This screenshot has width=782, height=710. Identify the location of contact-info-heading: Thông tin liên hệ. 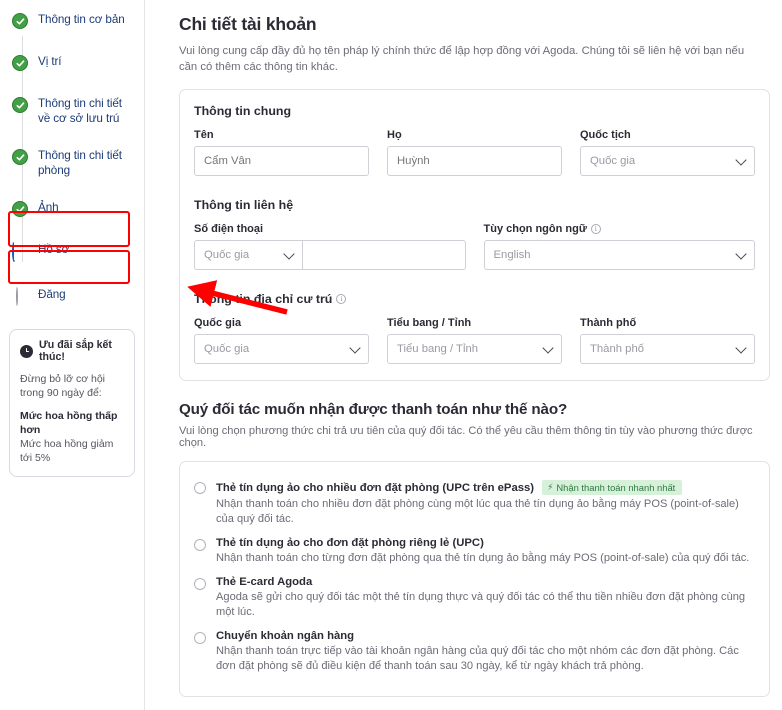
(474, 205).